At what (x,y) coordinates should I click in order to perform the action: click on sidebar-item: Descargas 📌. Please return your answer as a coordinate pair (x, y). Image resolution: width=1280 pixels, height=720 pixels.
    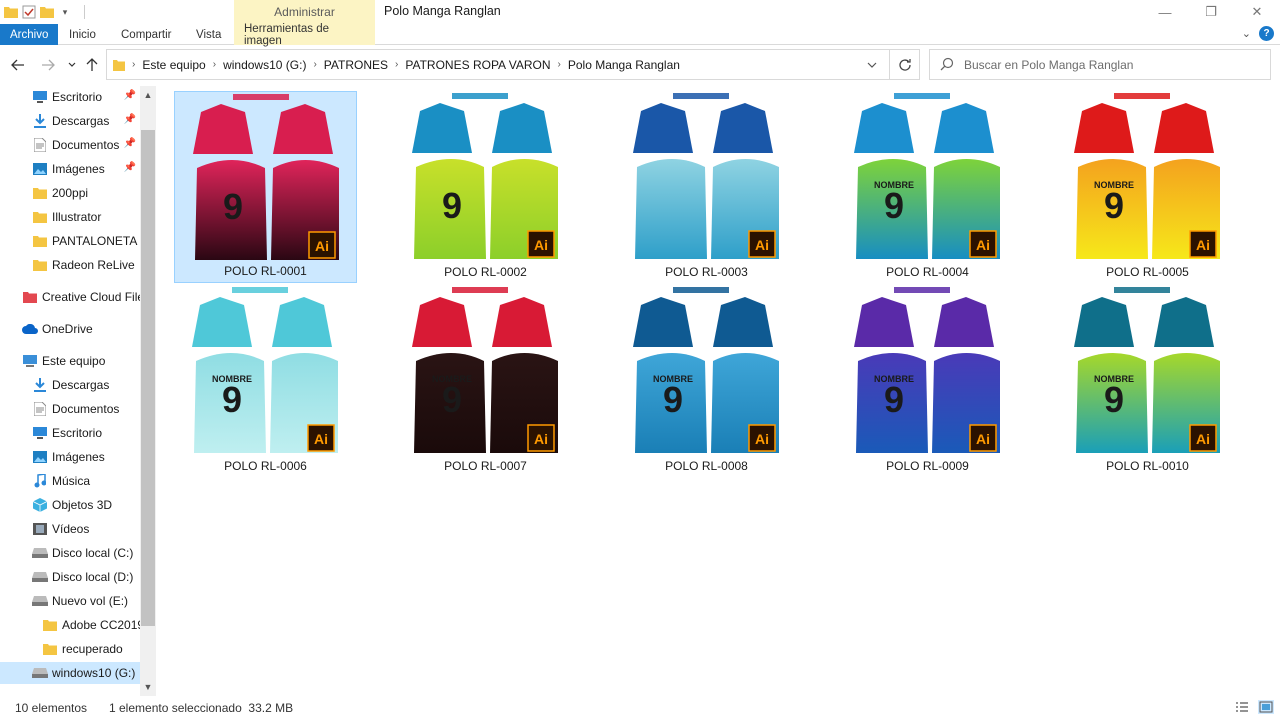
    Looking at the image, I should click on (70, 121).